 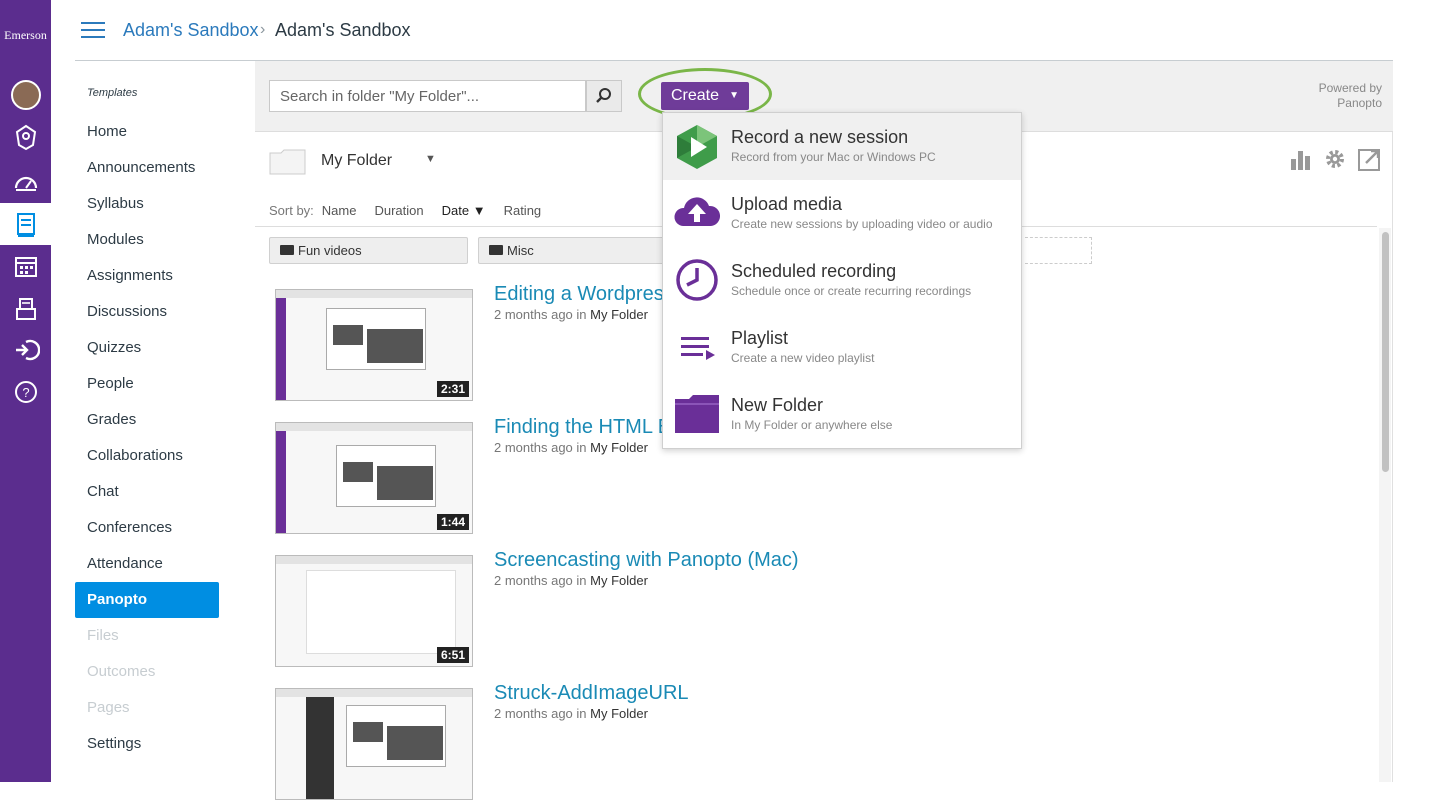 What do you see at coordinates (777, 405) in the screenshot?
I see `menu-item-title: New Folder` at bounding box center [777, 405].